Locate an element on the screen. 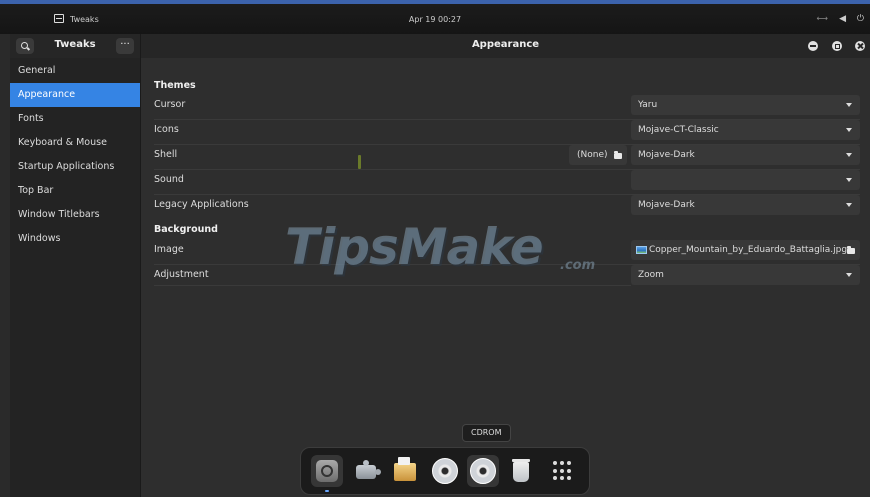 This screenshot has height=497, width=870. background-image-file-button: Copper_Mountain_by_Eduardo_Battaglia.jpg is located at coordinates (745, 250).